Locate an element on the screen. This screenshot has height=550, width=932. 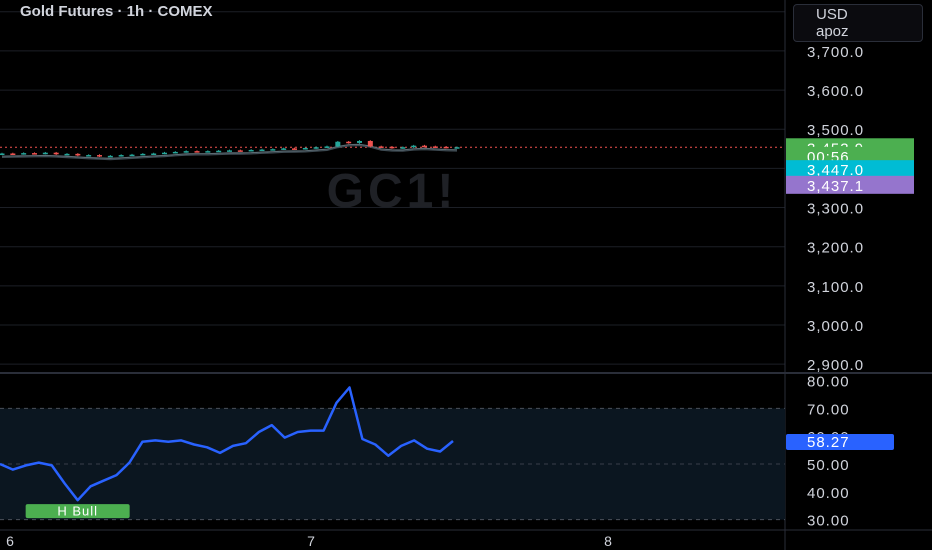
time-tick-label: 6 is located at coordinates (10, 541).